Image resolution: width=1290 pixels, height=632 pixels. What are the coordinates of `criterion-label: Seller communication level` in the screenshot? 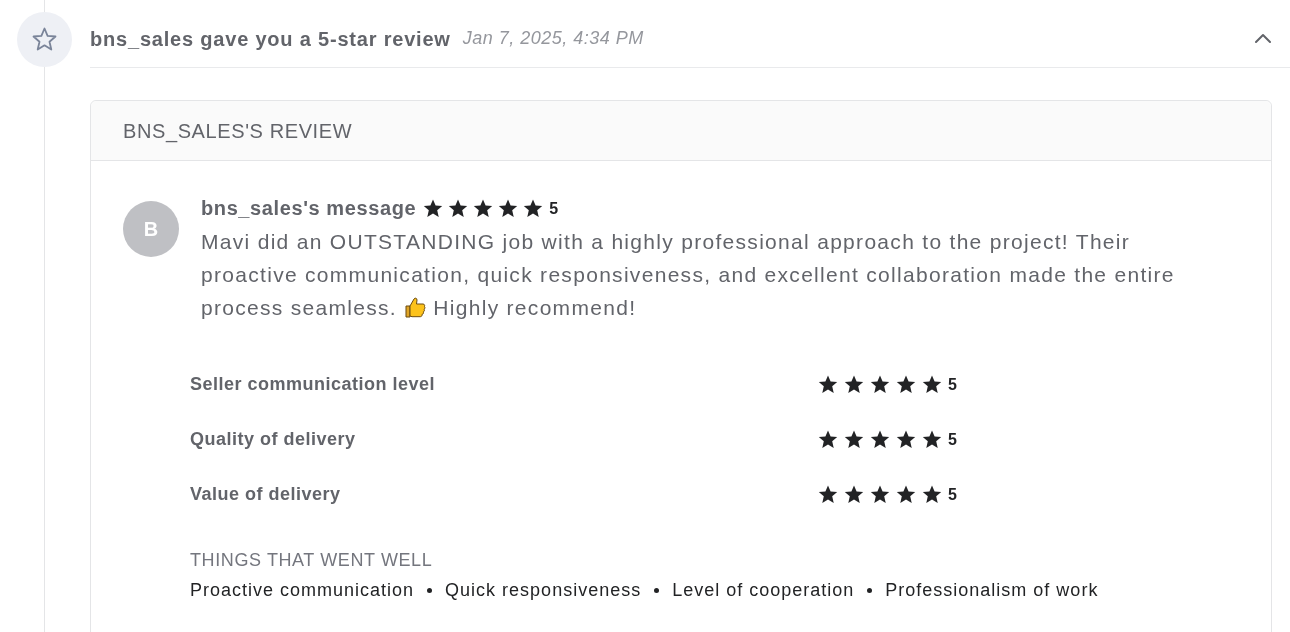 It's located at (313, 384).